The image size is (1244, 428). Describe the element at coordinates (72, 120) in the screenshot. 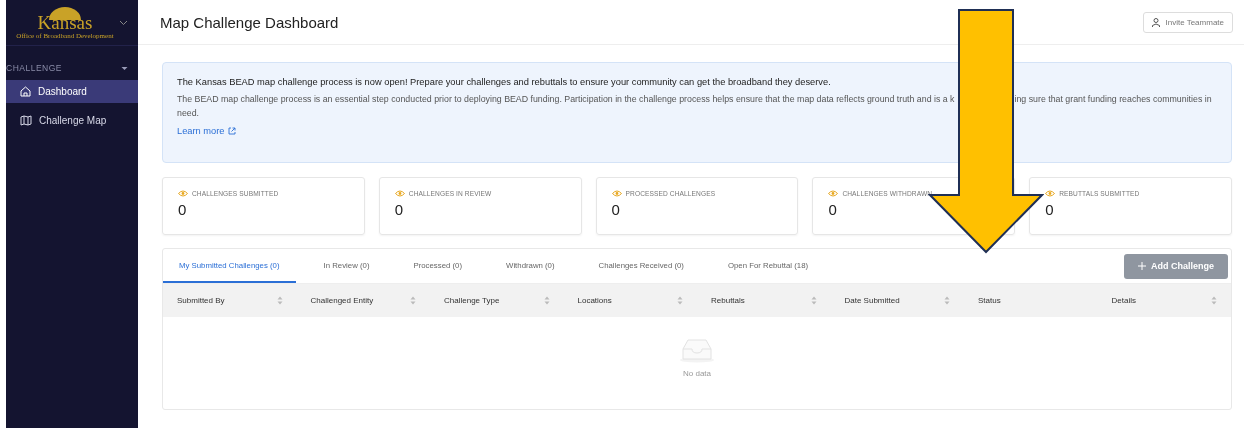

I see `sidebar-item: Challenge Map` at that location.